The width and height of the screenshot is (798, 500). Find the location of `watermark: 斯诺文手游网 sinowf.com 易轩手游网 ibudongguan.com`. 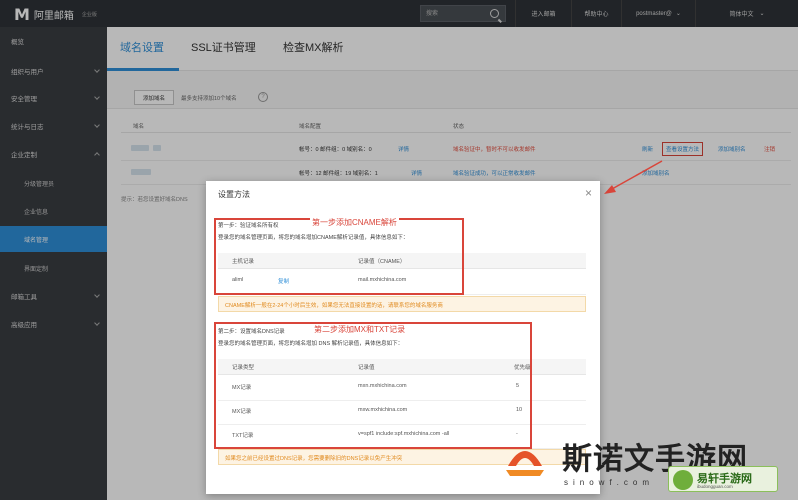

watermark: 斯诺文手游网 sinowf.com 易轩手游网 ibudongguan.com is located at coordinates (649, 465).